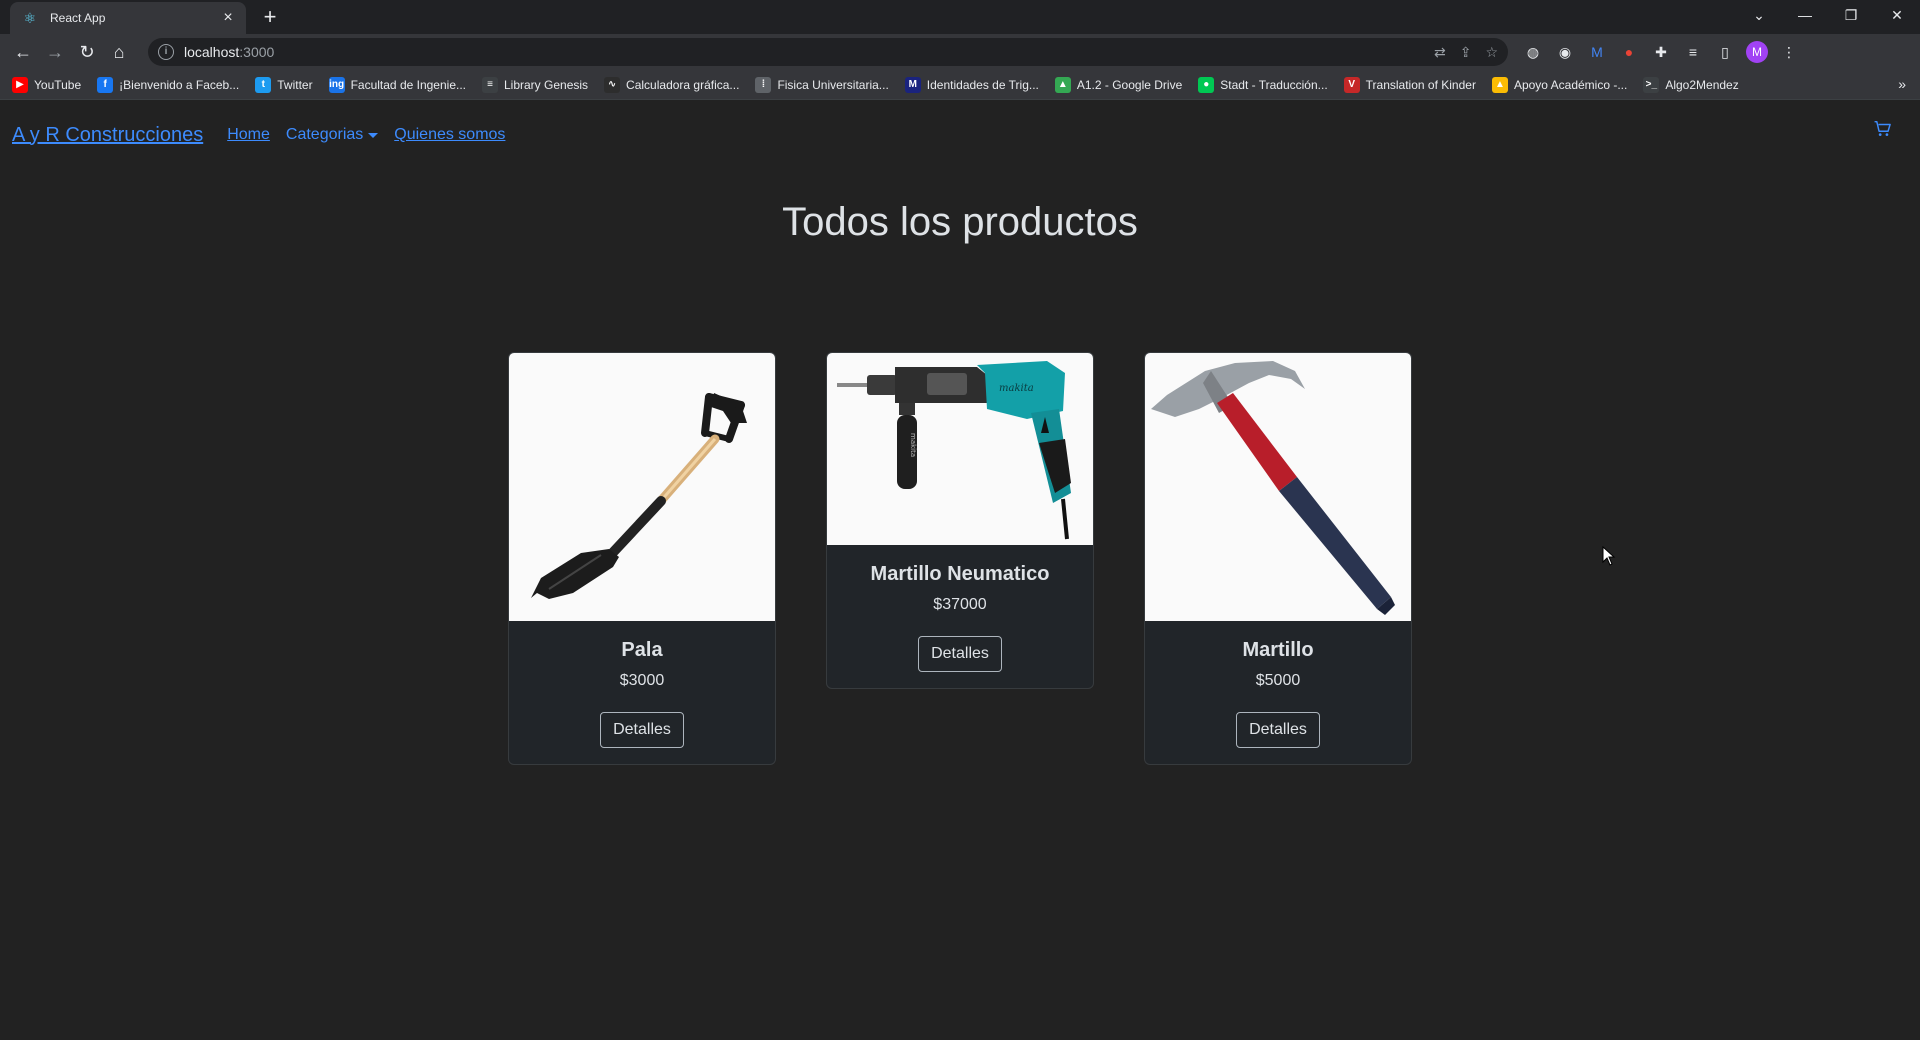 This screenshot has width=1920, height=1040. Describe the element at coordinates (912, 84) in the screenshot. I see `m-icon: M` at that location.